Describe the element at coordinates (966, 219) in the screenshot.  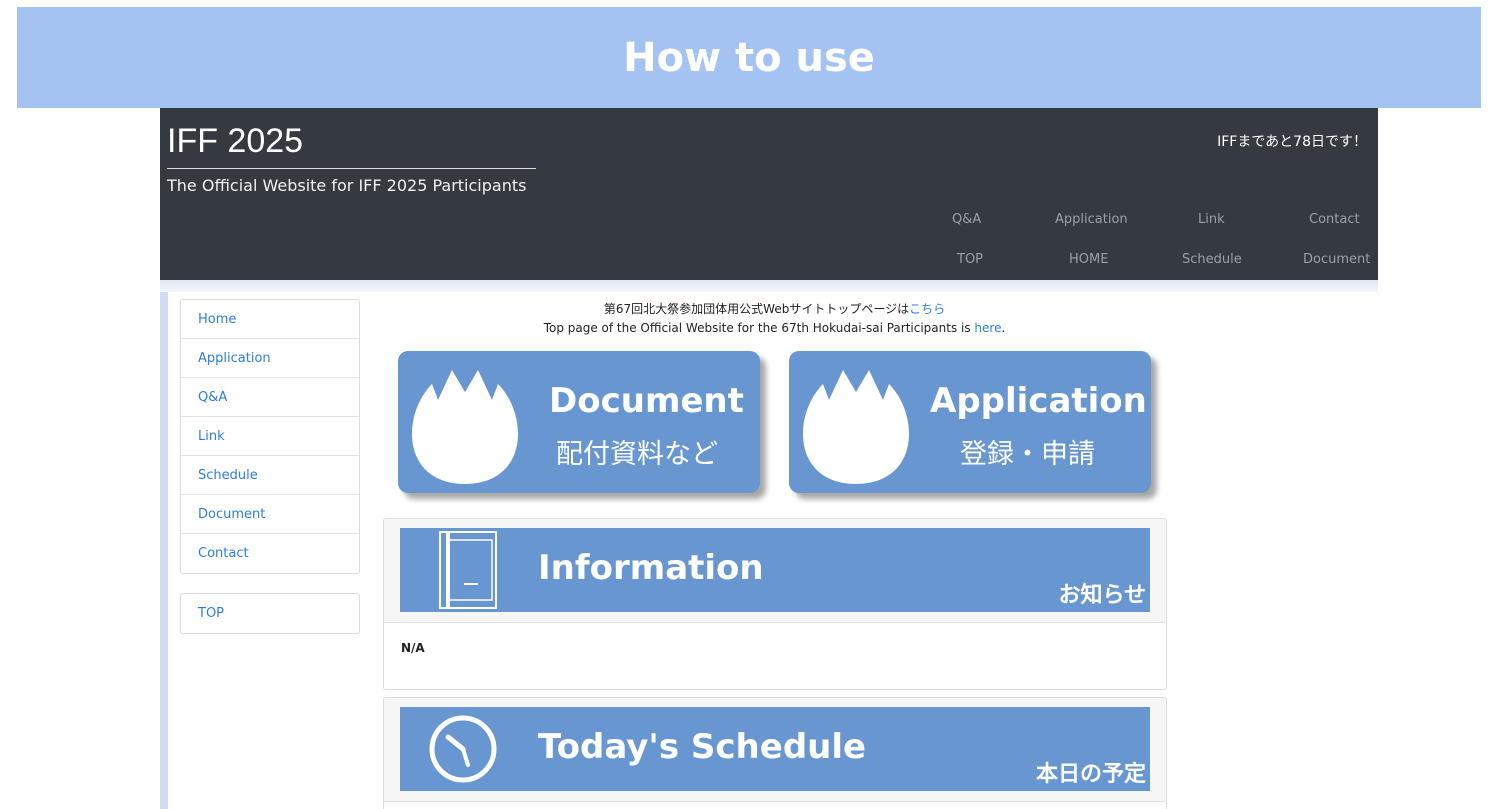
I see `nav-qa: Q&A` at that location.